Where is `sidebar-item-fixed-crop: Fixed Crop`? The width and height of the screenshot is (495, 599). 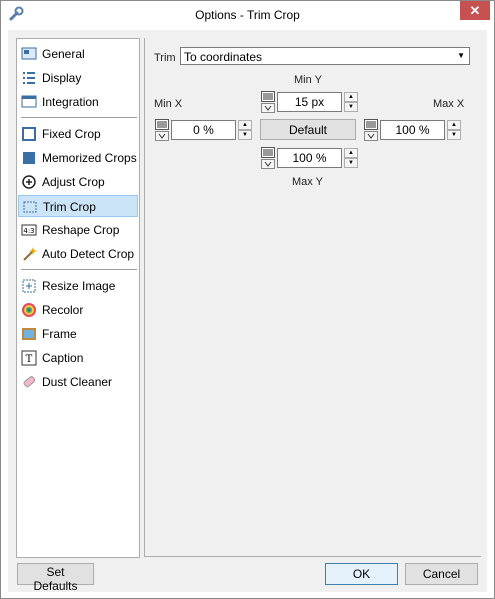 sidebar-item-fixed-crop: Fixed Crop is located at coordinates (78, 134).